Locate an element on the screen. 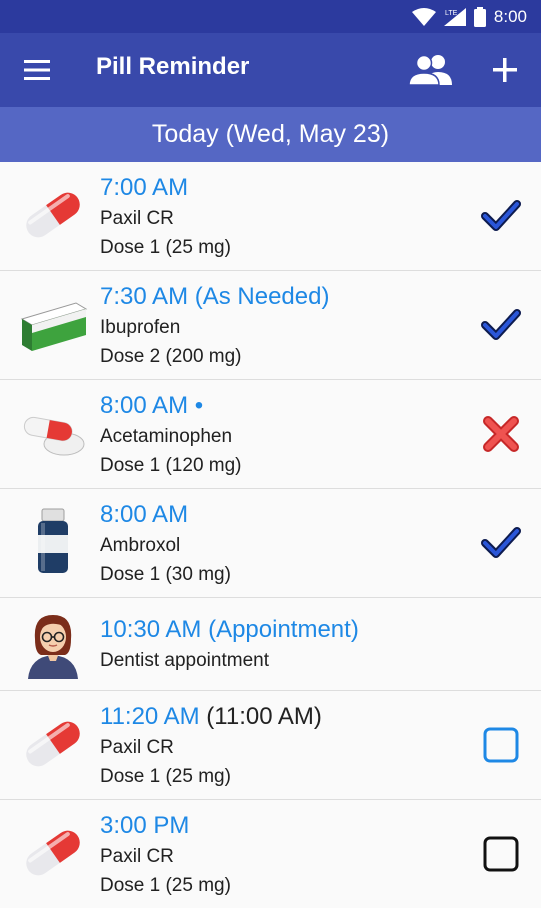 The image size is (541, 908). pills-icon is located at coordinates (54, 436).